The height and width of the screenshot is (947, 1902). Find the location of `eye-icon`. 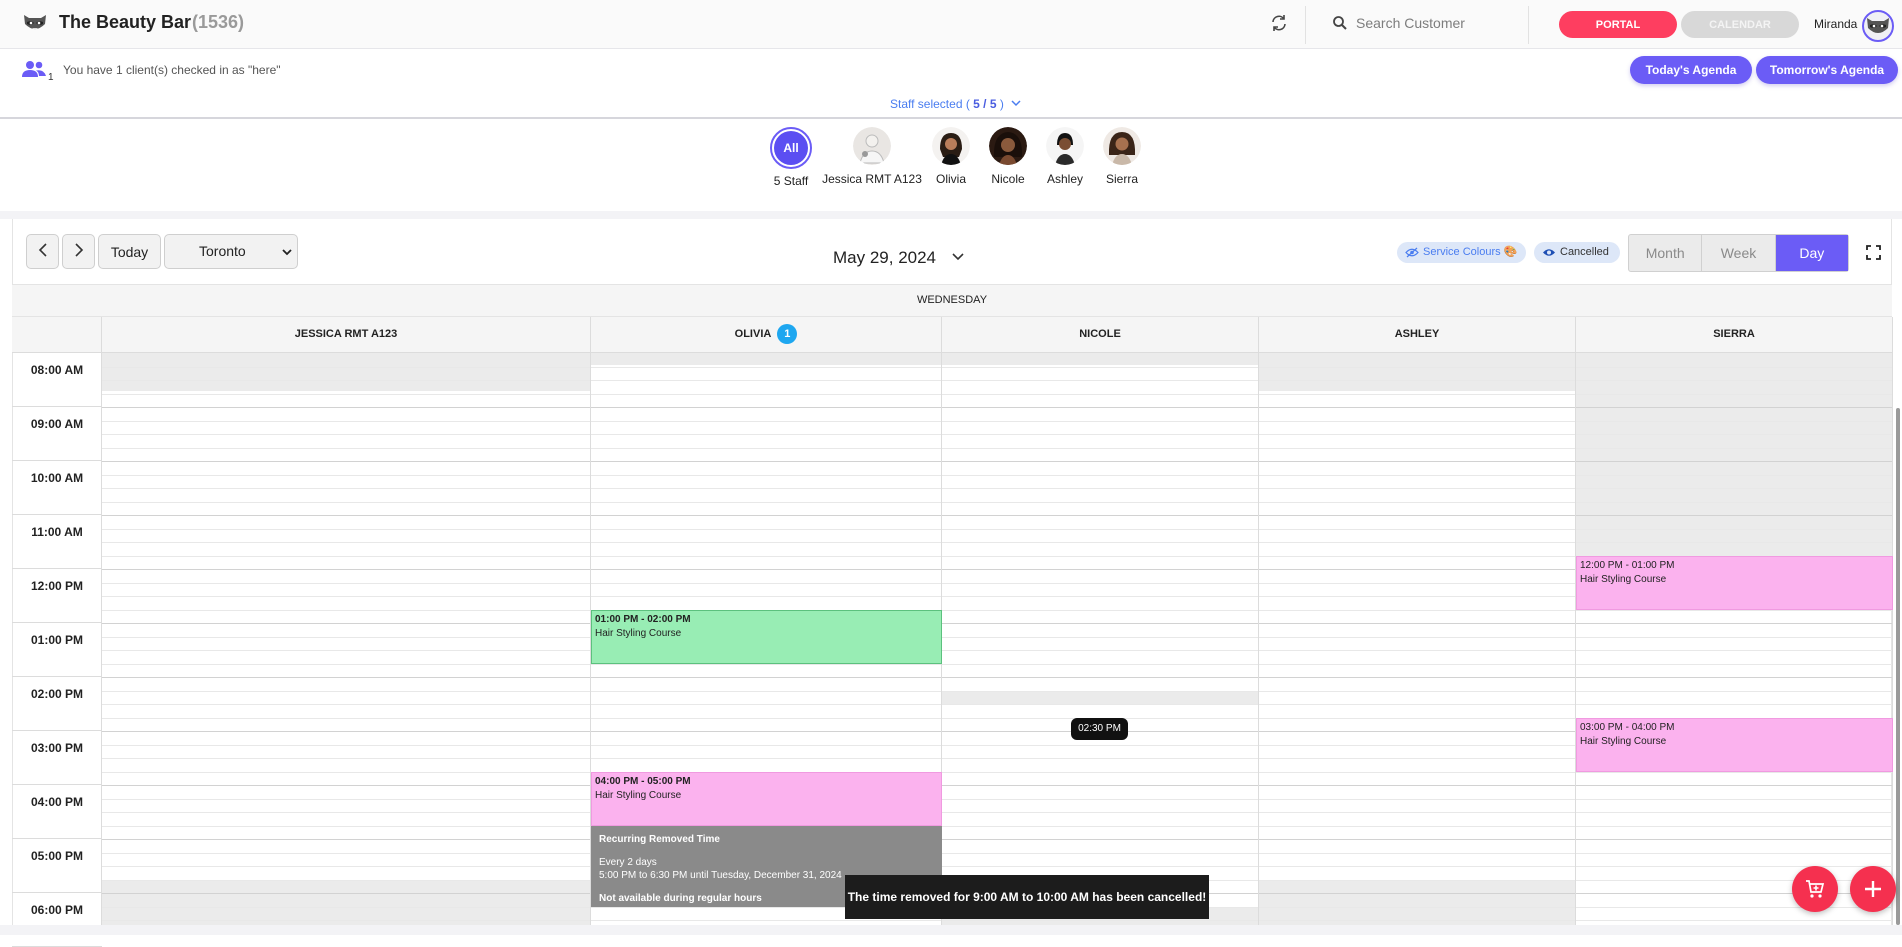

eye-icon is located at coordinates (1549, 252).